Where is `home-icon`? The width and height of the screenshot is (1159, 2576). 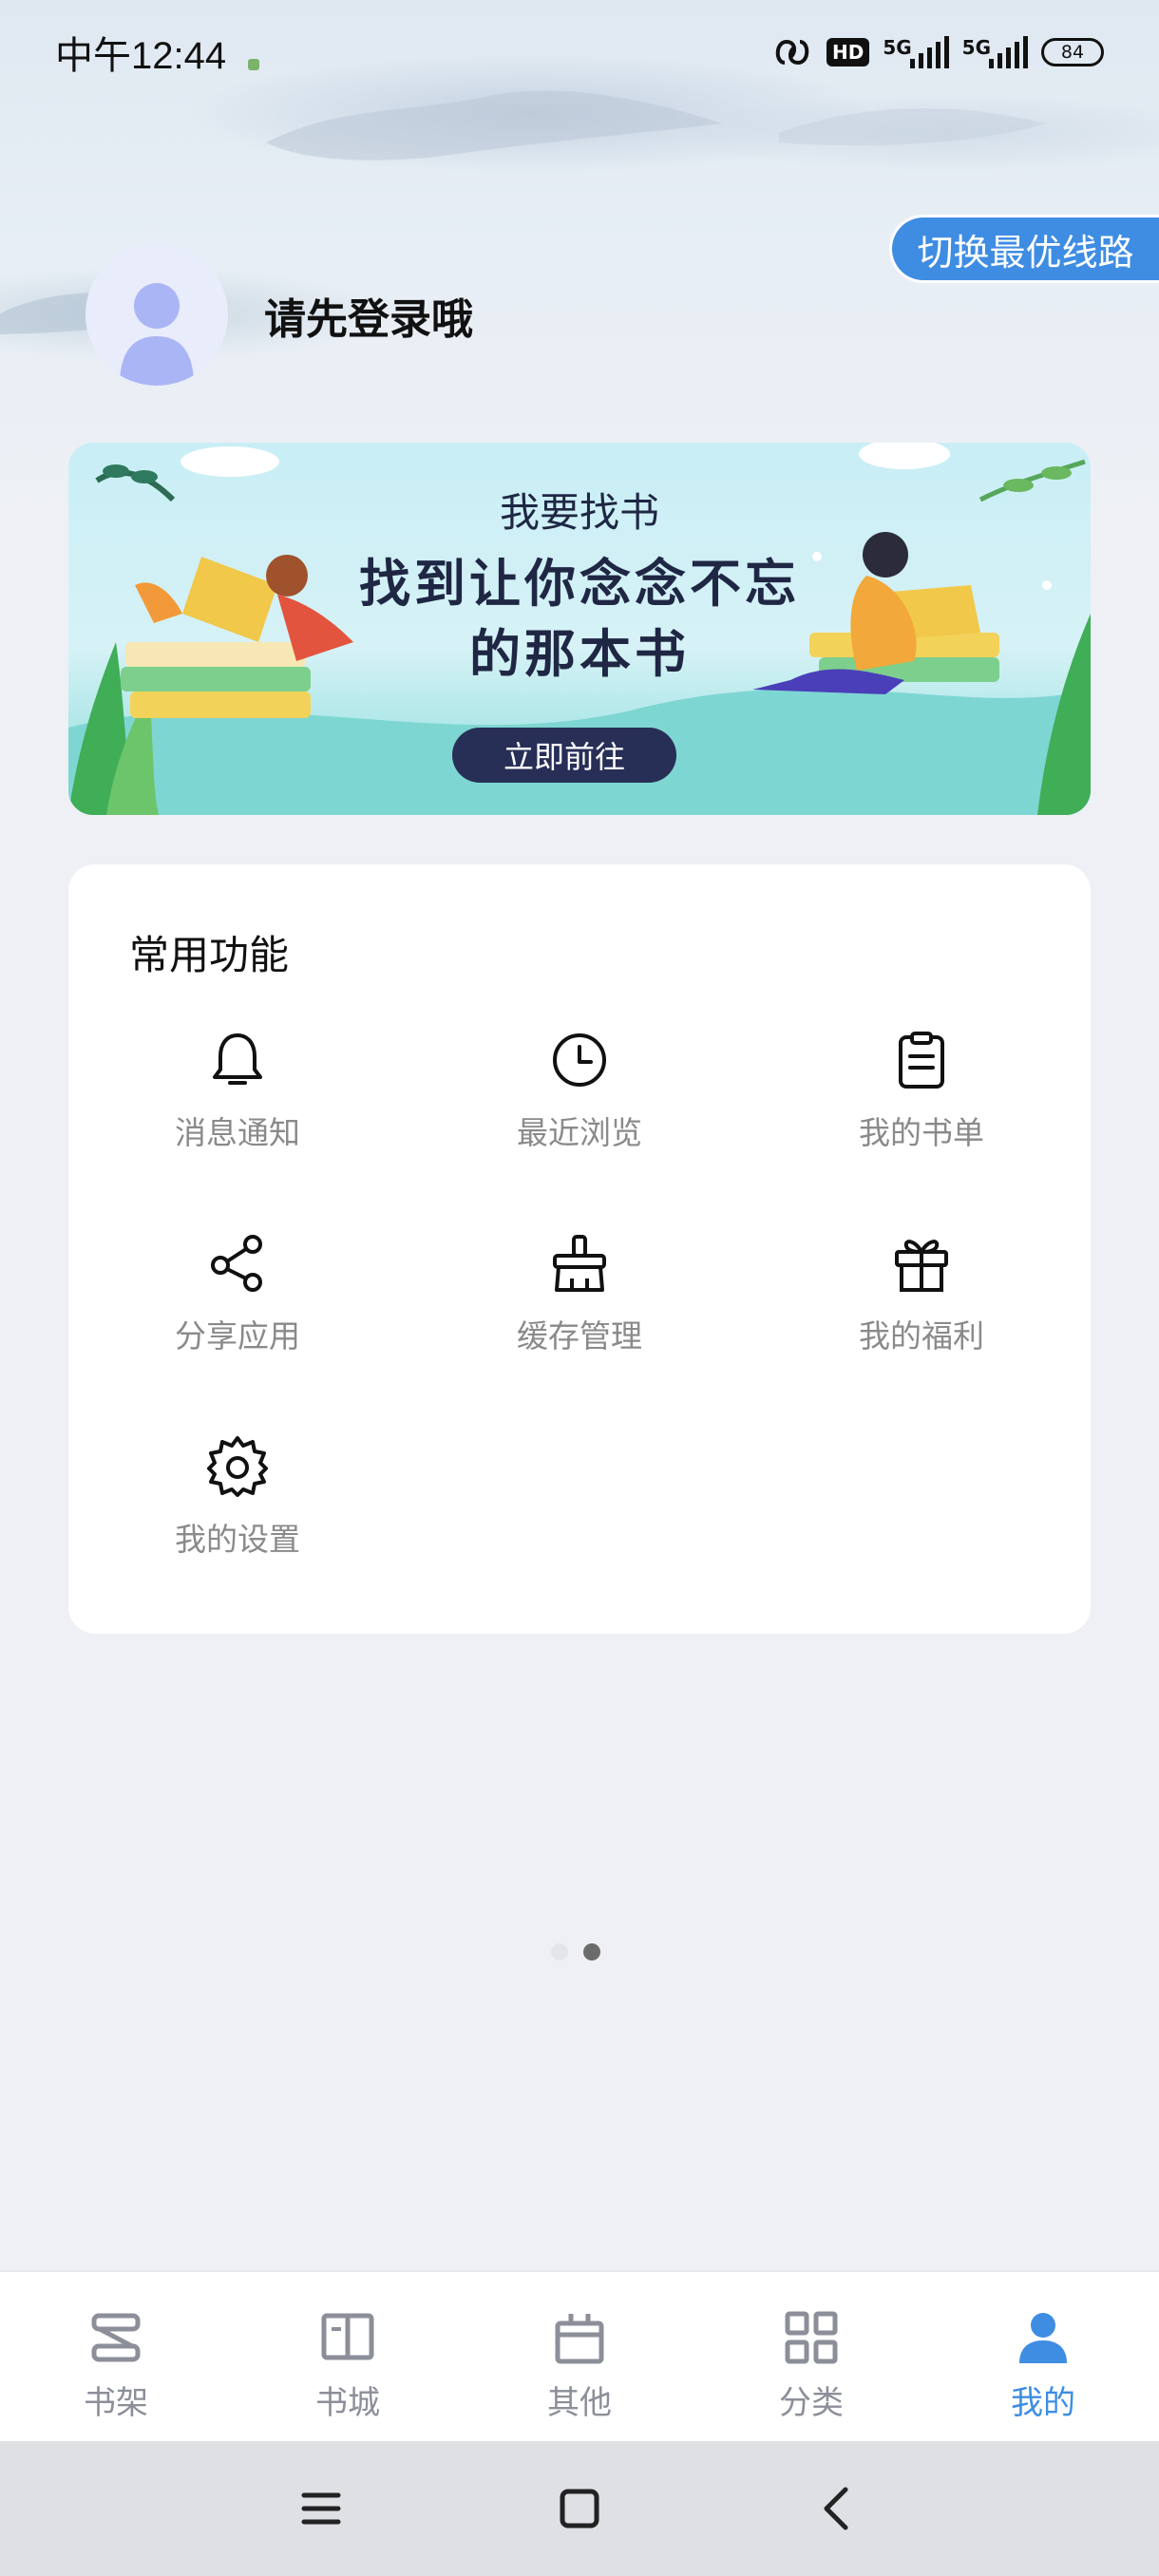
home-icon is located at coordinates (579, 2508).